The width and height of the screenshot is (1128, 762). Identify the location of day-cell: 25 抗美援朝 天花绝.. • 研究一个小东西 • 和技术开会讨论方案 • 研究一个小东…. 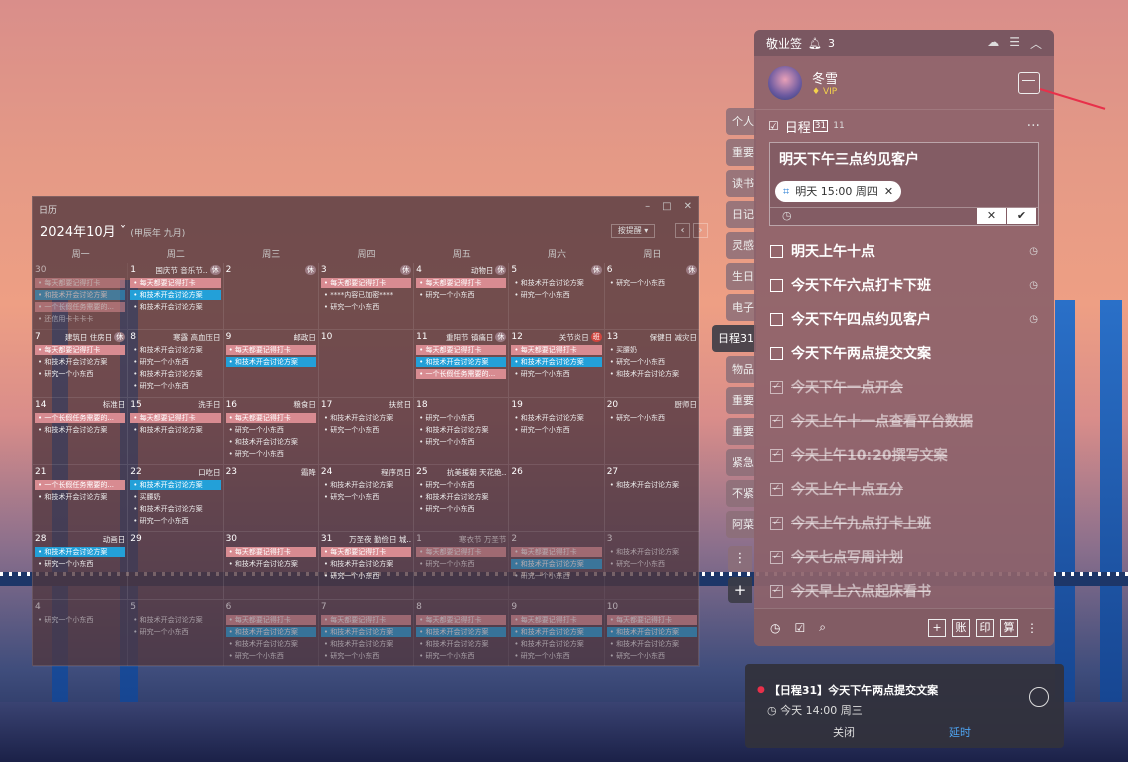
(462, 499).